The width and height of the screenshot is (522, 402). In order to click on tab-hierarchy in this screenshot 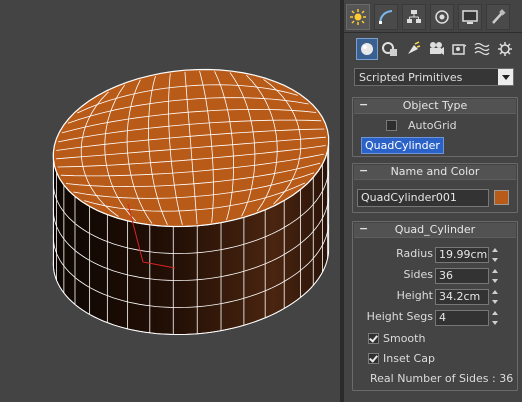, I will do `click(414, 17)`.